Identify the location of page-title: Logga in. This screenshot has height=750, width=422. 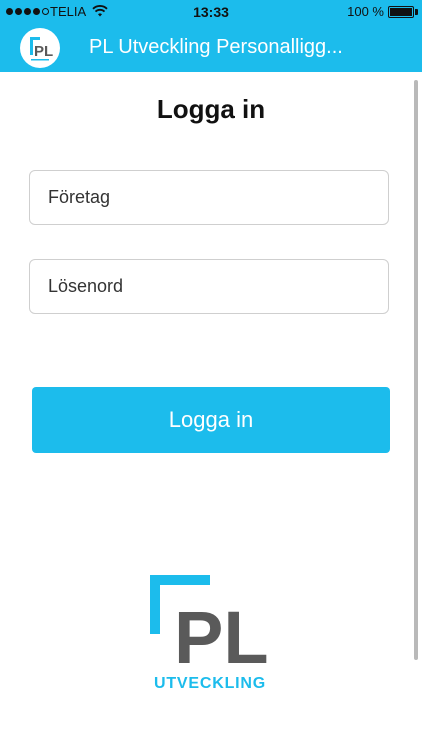
(211, 109).